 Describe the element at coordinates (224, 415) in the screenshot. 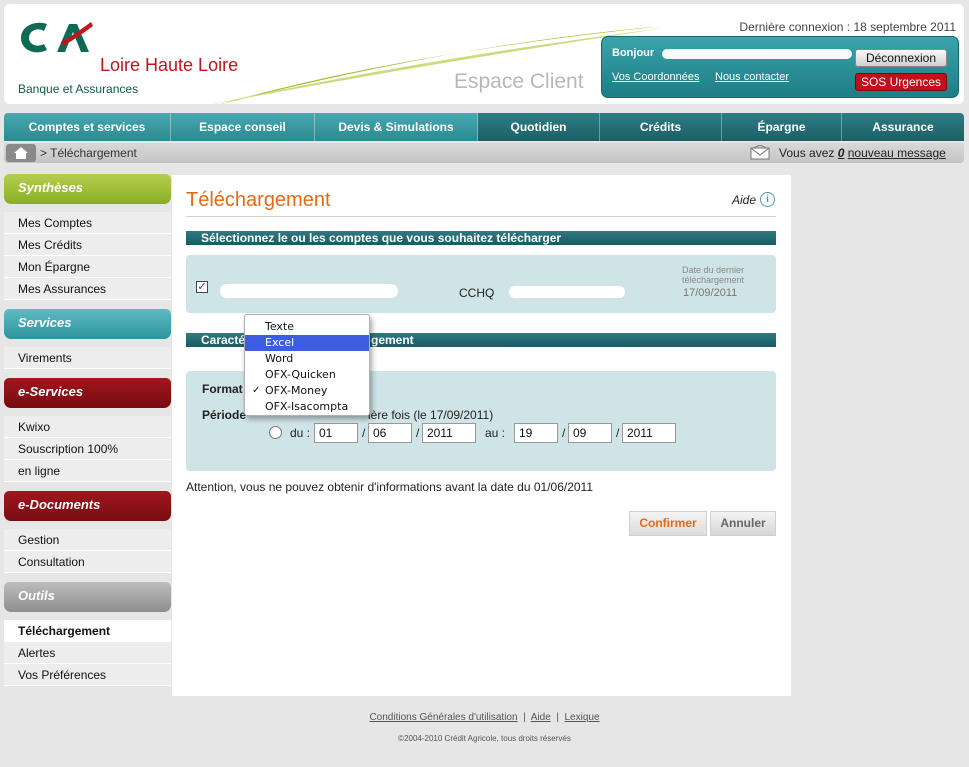

I see `period-label: Période` at that location.